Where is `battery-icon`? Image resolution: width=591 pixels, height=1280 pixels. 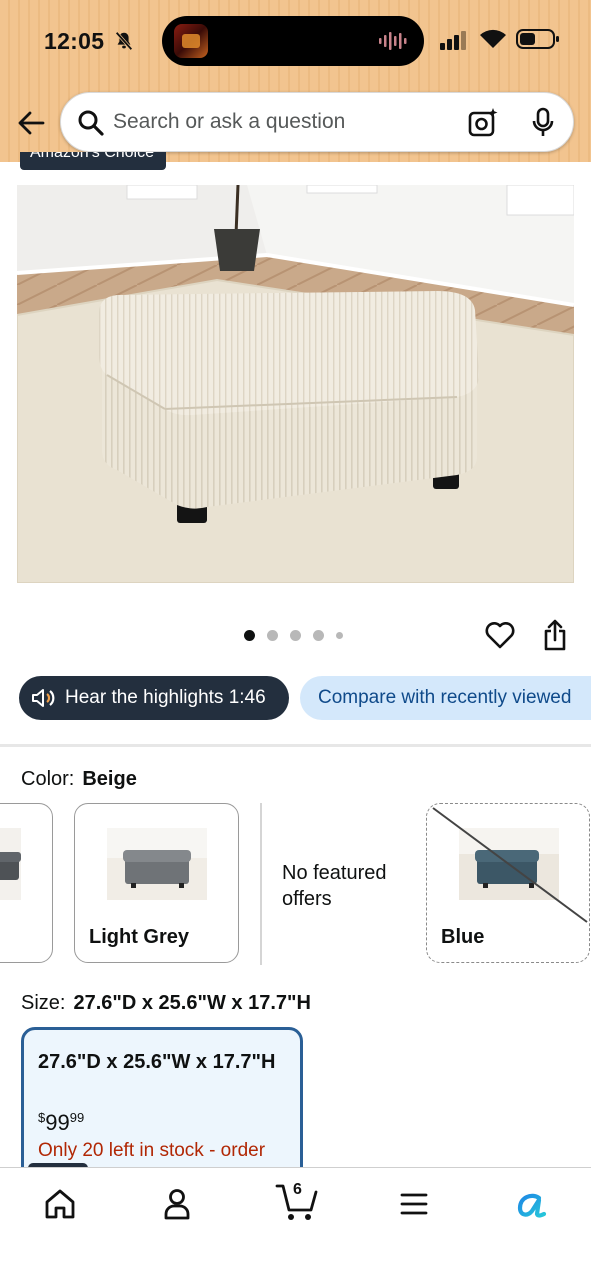
battery-icon is located at coordinates (537, 39).